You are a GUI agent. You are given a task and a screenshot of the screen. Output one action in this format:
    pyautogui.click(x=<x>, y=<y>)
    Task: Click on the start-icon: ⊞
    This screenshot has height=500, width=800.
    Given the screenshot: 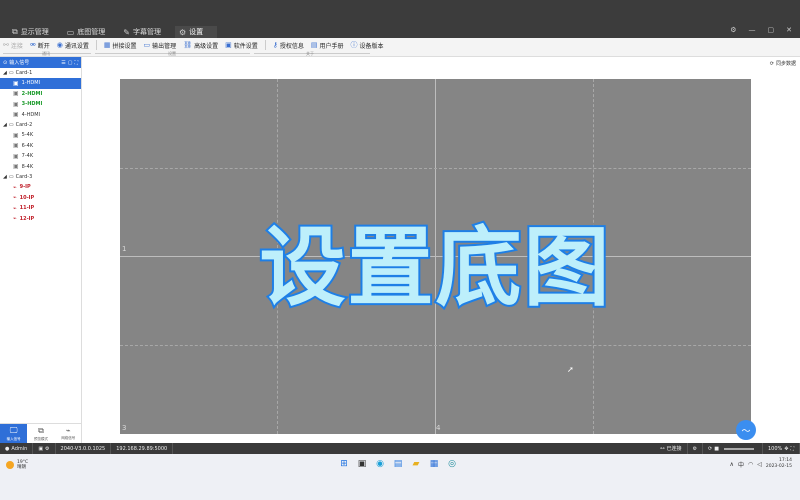 What is the action you would take?
    pyautogui.click(x=344, y=464)
    